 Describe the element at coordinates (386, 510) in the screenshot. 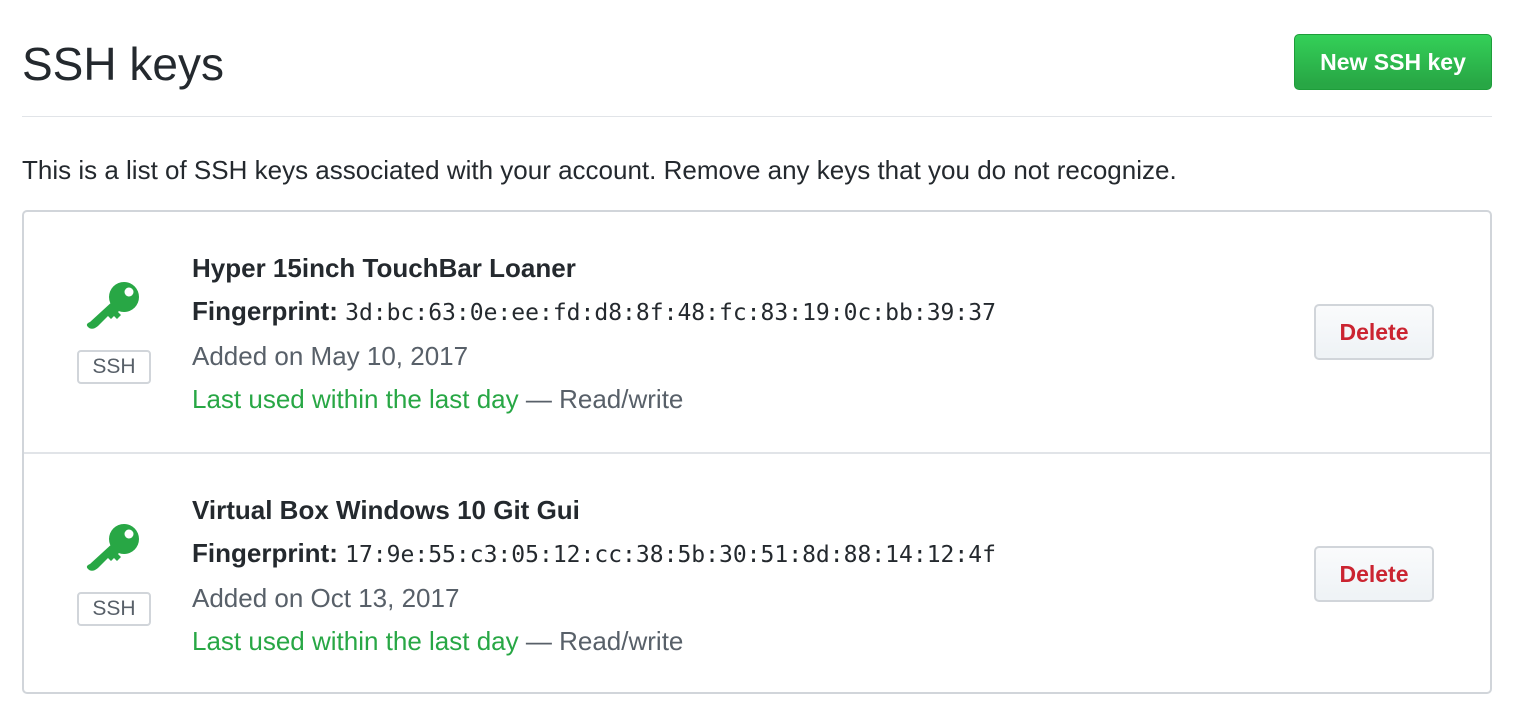

I see `key-title: Virtual Box Windows 10 Git Gui` at that location.